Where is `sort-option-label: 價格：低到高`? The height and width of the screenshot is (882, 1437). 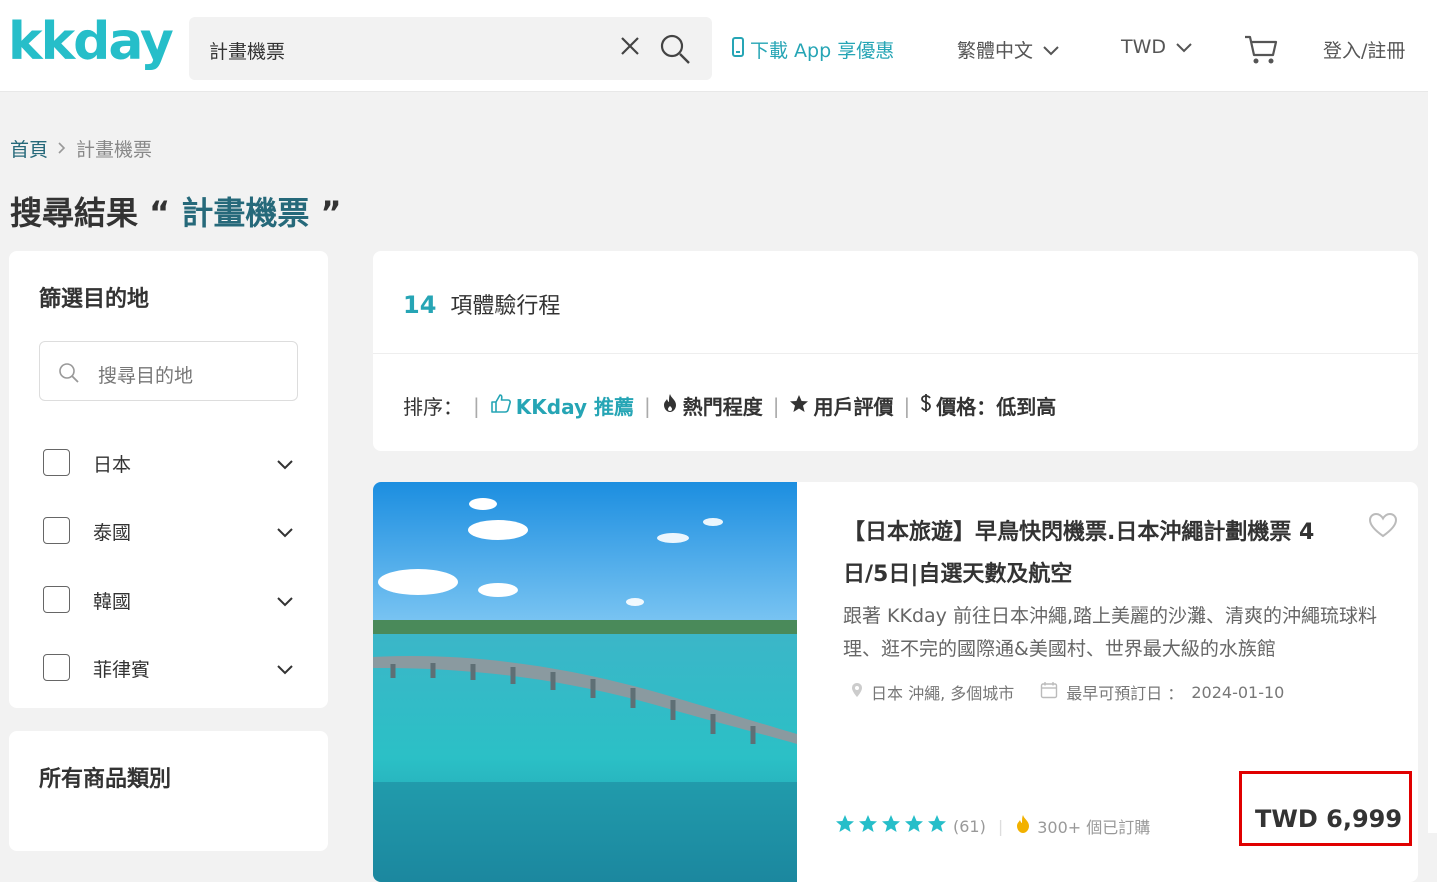
sort-option-label: 價格：低到高 is located at coordinates (996, 407).